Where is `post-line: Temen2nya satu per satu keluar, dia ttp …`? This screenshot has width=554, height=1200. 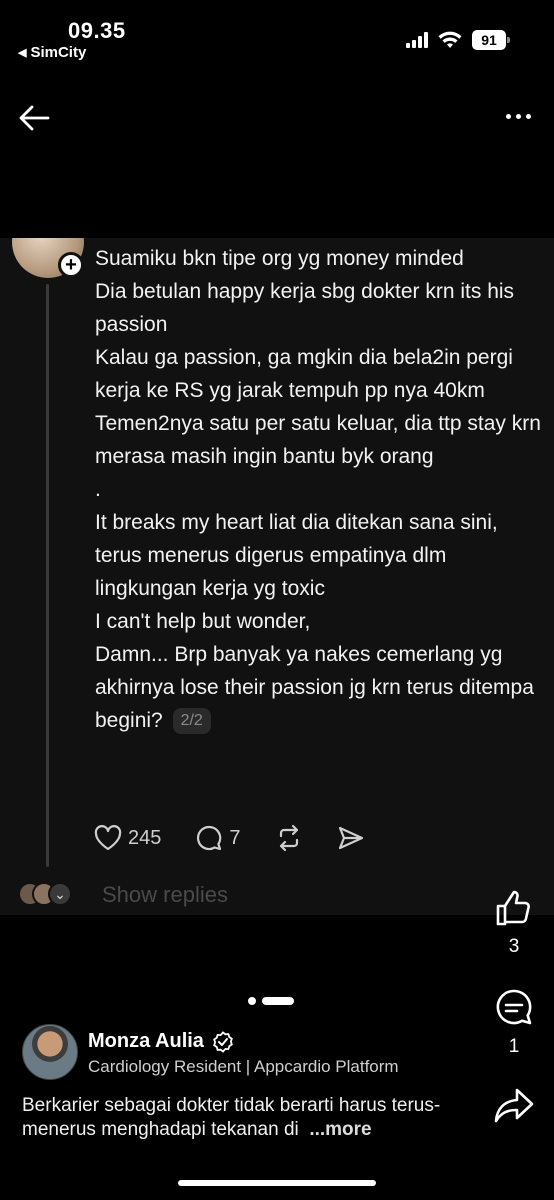
post-line: Temen2nya satu per satu keluar, dia ttp … is located at coordinates (321, 440).